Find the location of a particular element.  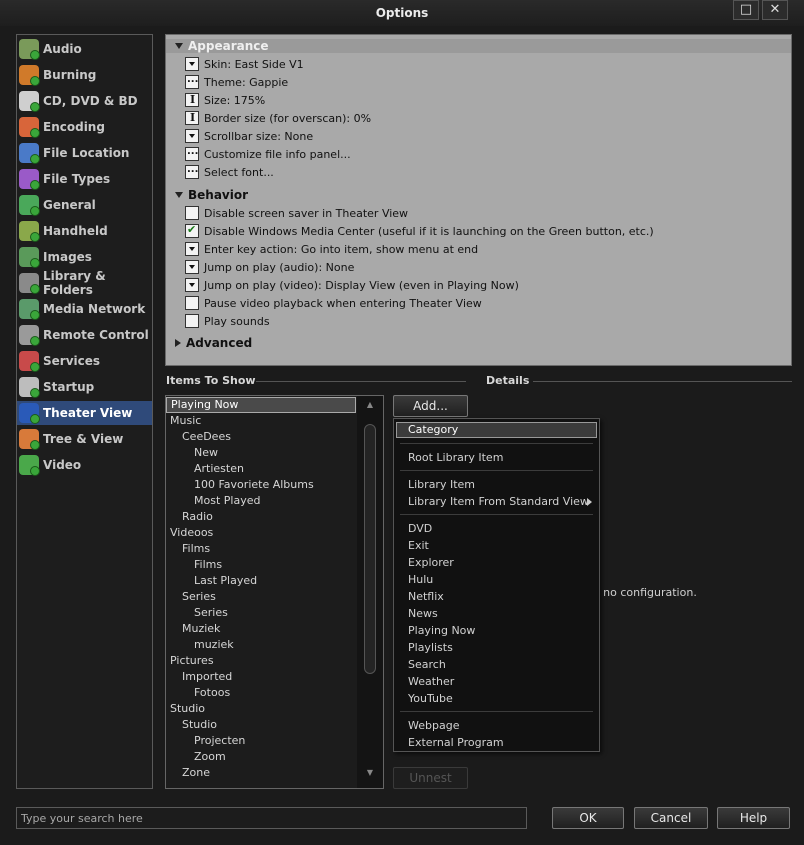

menu-item-dvd: DVD is located at coordinates (496, 528).